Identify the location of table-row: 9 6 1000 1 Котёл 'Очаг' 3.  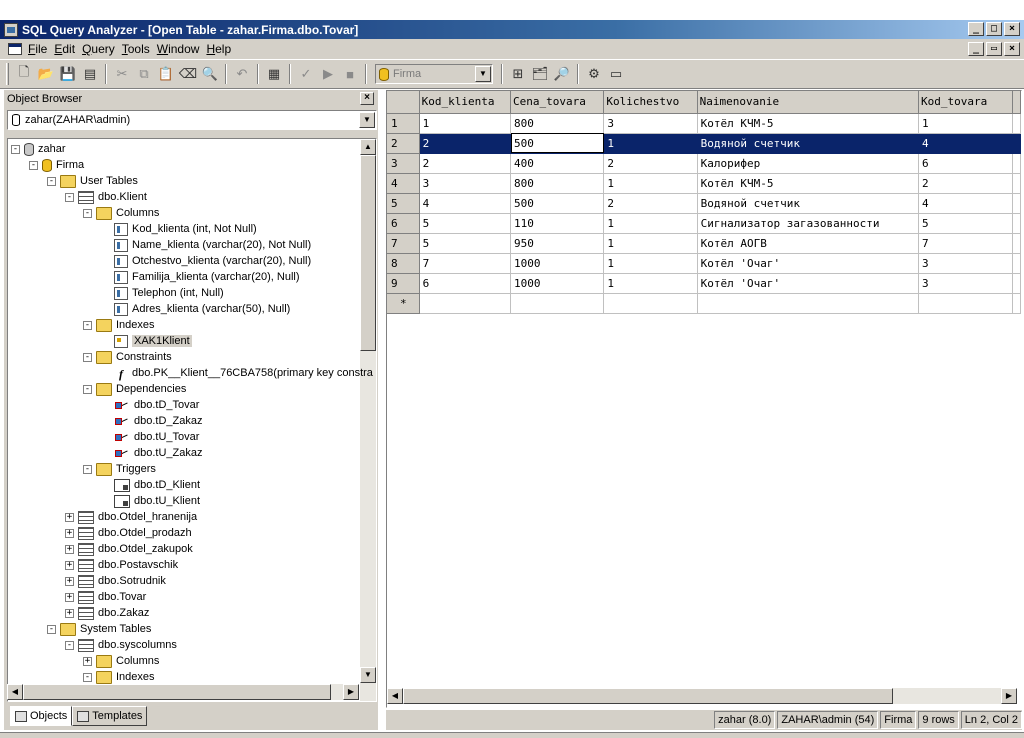
(704, 283).